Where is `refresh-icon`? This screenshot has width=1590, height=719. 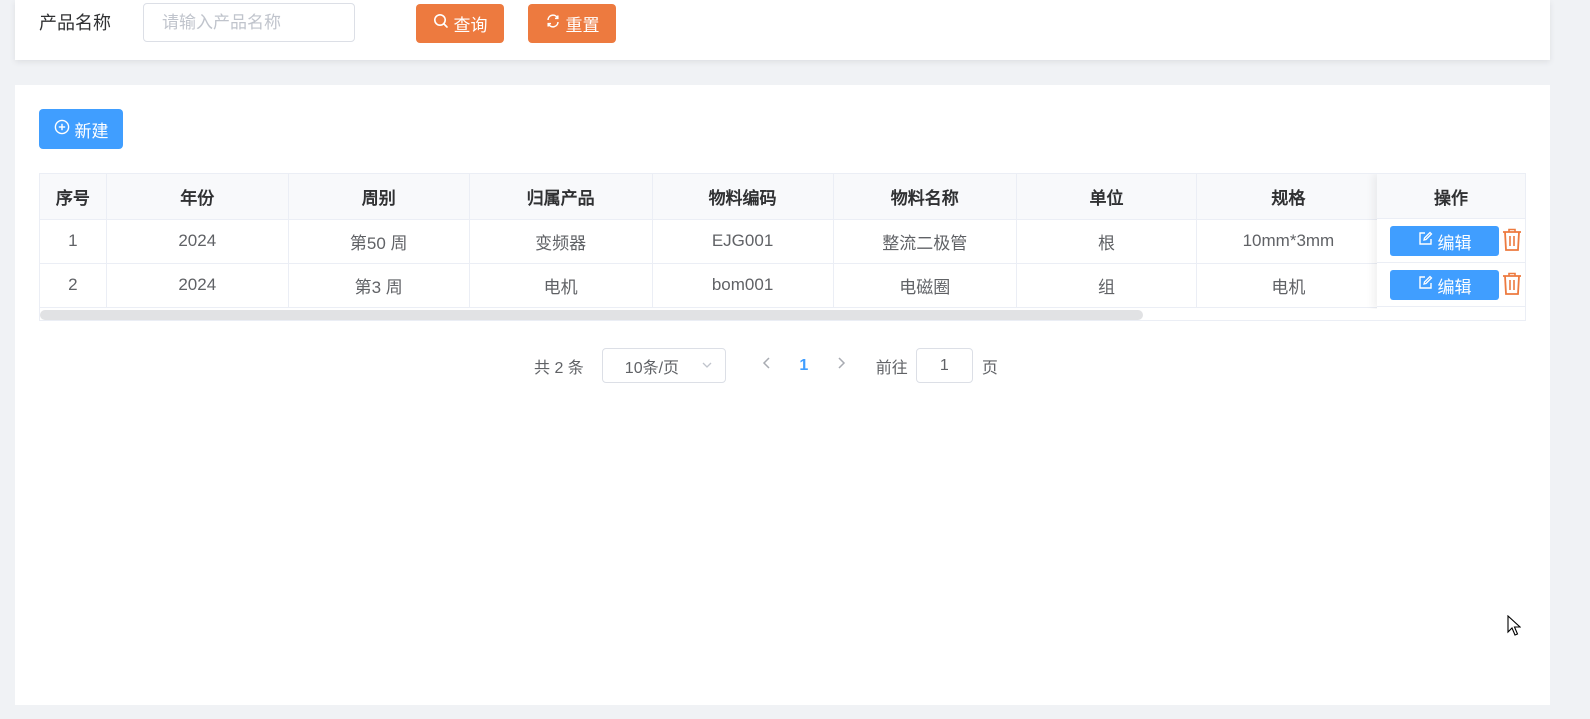 refresh-icon is located at coordinates (553, 23).